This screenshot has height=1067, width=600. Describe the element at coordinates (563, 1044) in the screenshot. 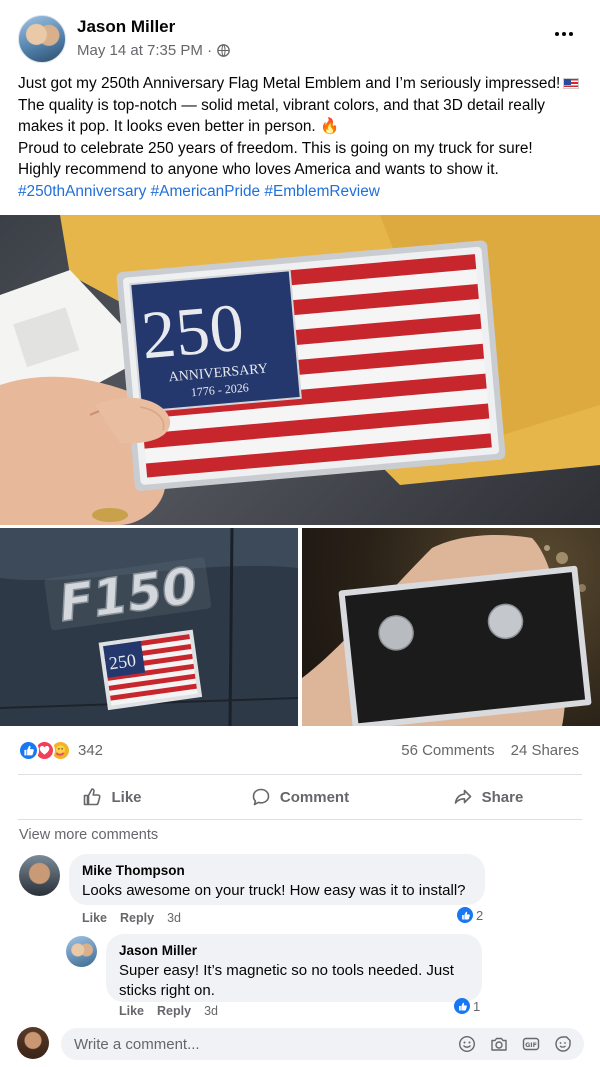

I see `sticker-icon` at that location.